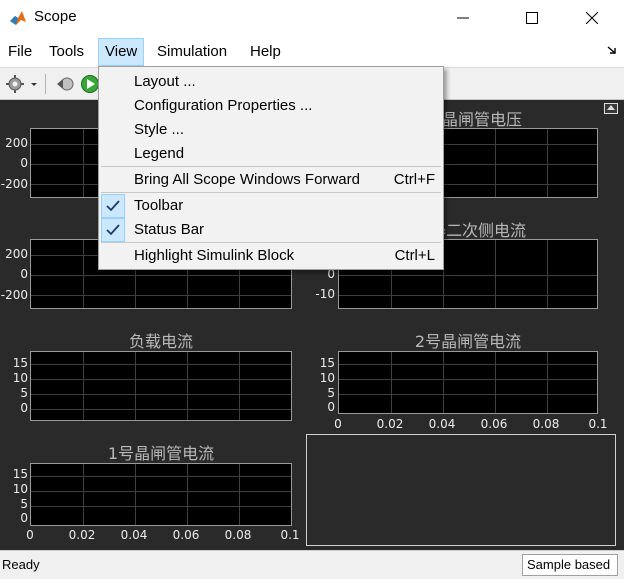  I want to click on axes-6-xtick: 0.02, so click(390, 424).